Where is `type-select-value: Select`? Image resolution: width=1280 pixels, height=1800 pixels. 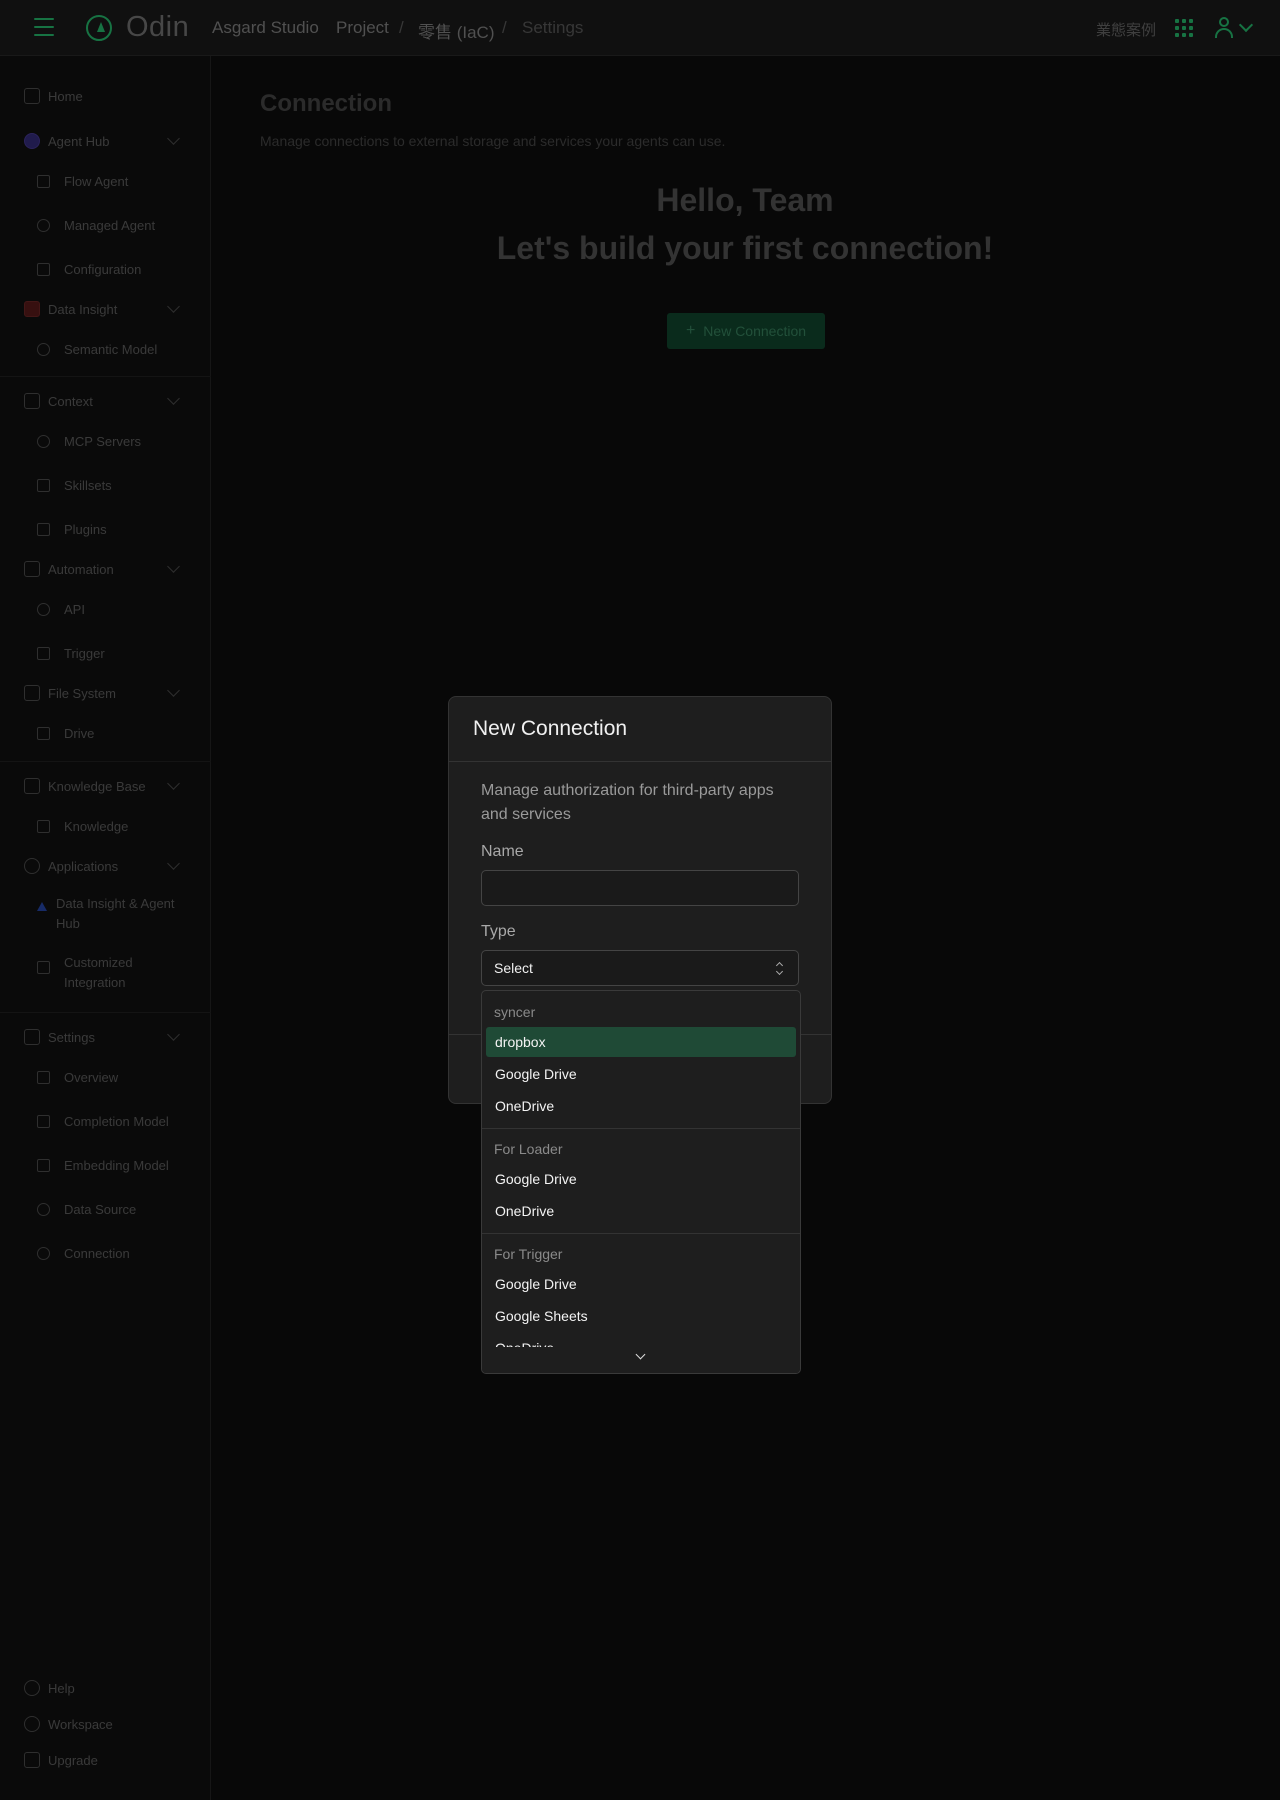
type-select-value: Select is located at coordinates (513, 968).